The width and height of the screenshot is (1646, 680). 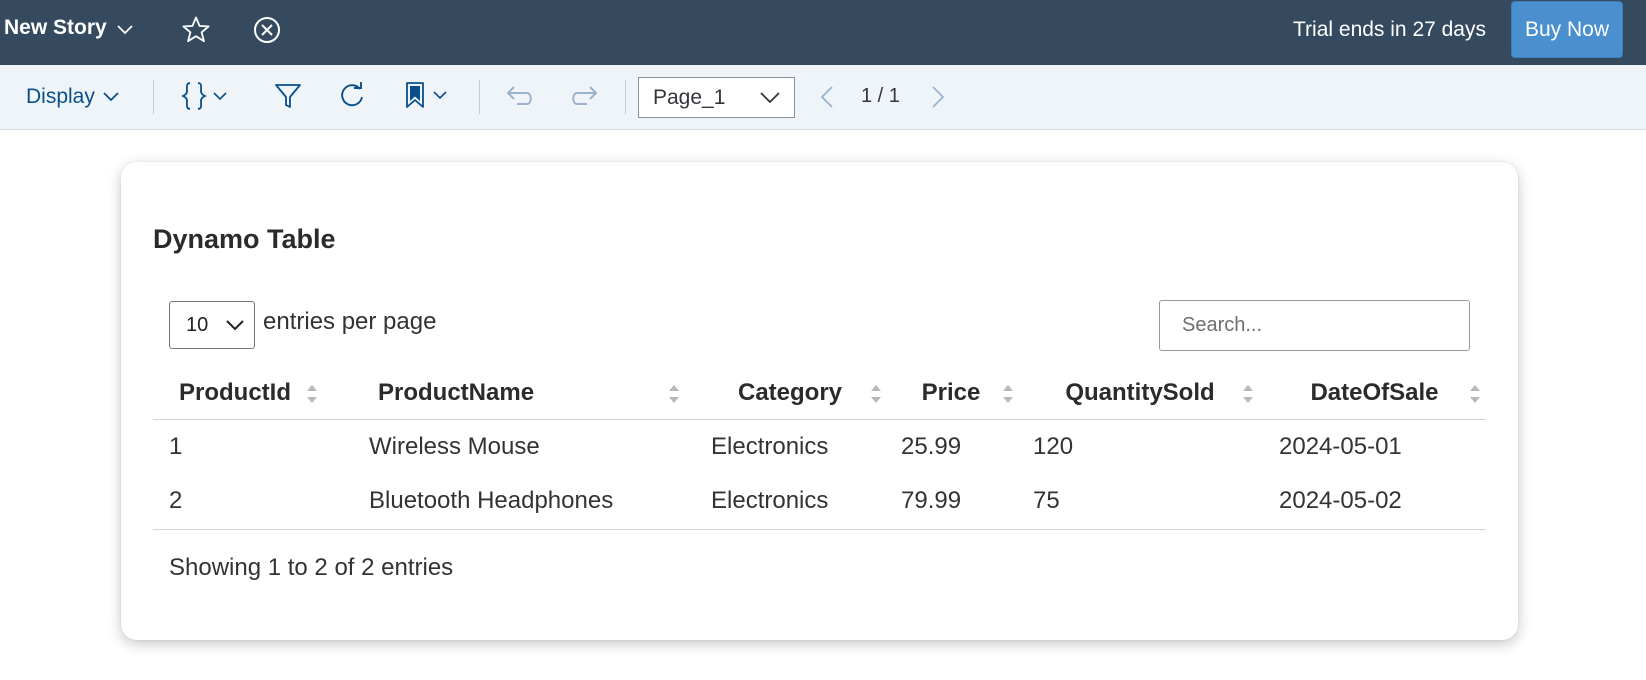 I want to click on cell-price: 25.99, so click(x=931, y=446).